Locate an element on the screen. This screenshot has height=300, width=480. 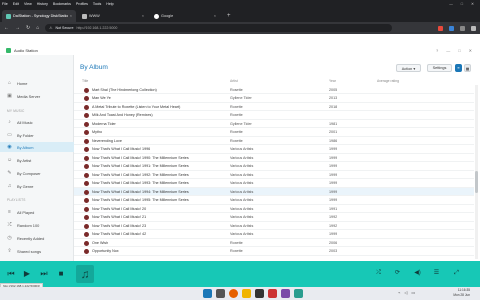
action-button: Action ▾ is located at coordinates (408, 68).